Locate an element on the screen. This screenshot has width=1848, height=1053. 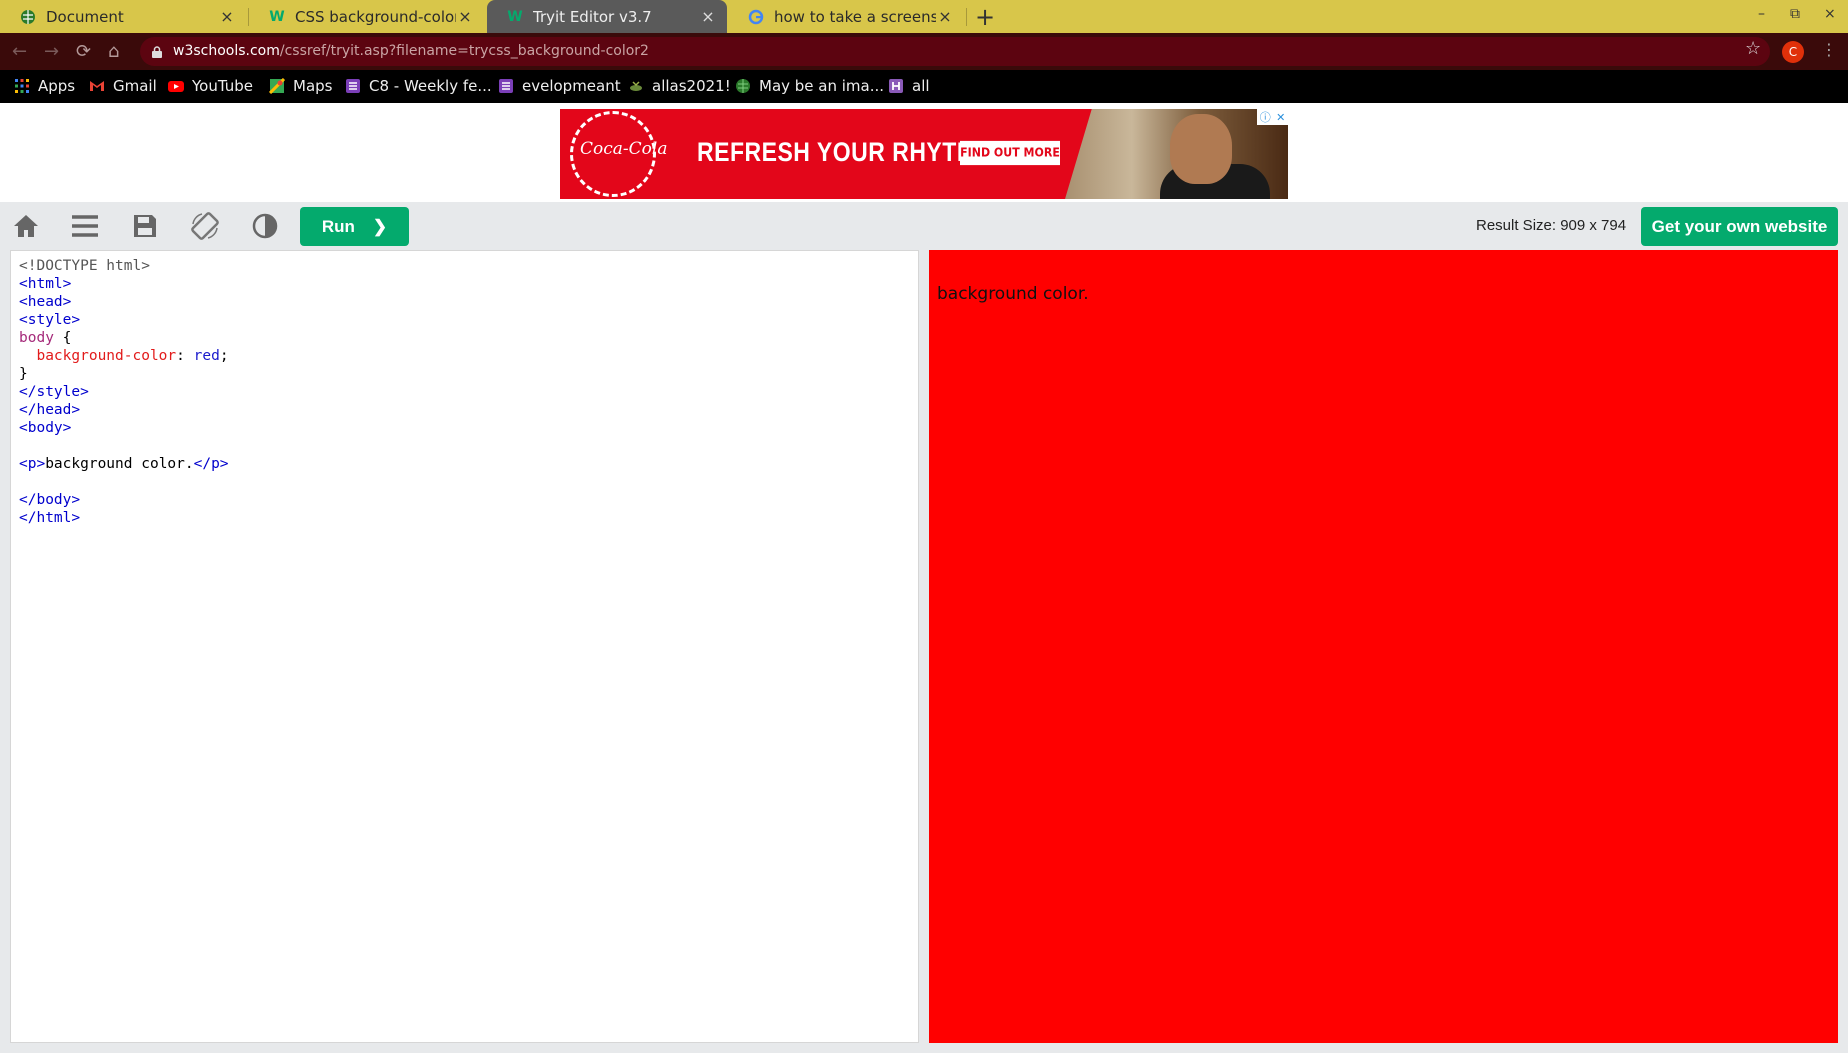
bookmark-youtube: YouTube is located at coordinates (210, 86).